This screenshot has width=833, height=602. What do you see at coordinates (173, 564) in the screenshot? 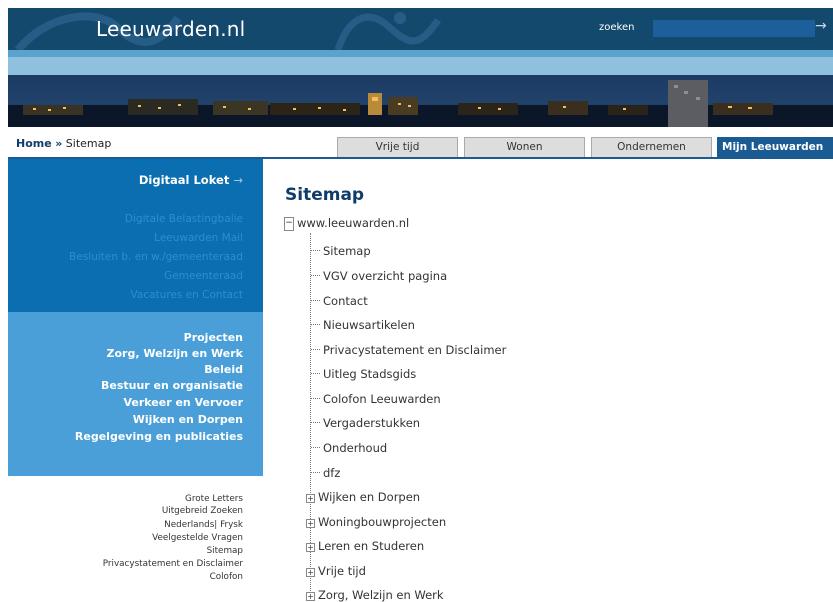
I see `footer-link-privacy: Privacystatement en Disclaimer` at bounding box center [173, 564].